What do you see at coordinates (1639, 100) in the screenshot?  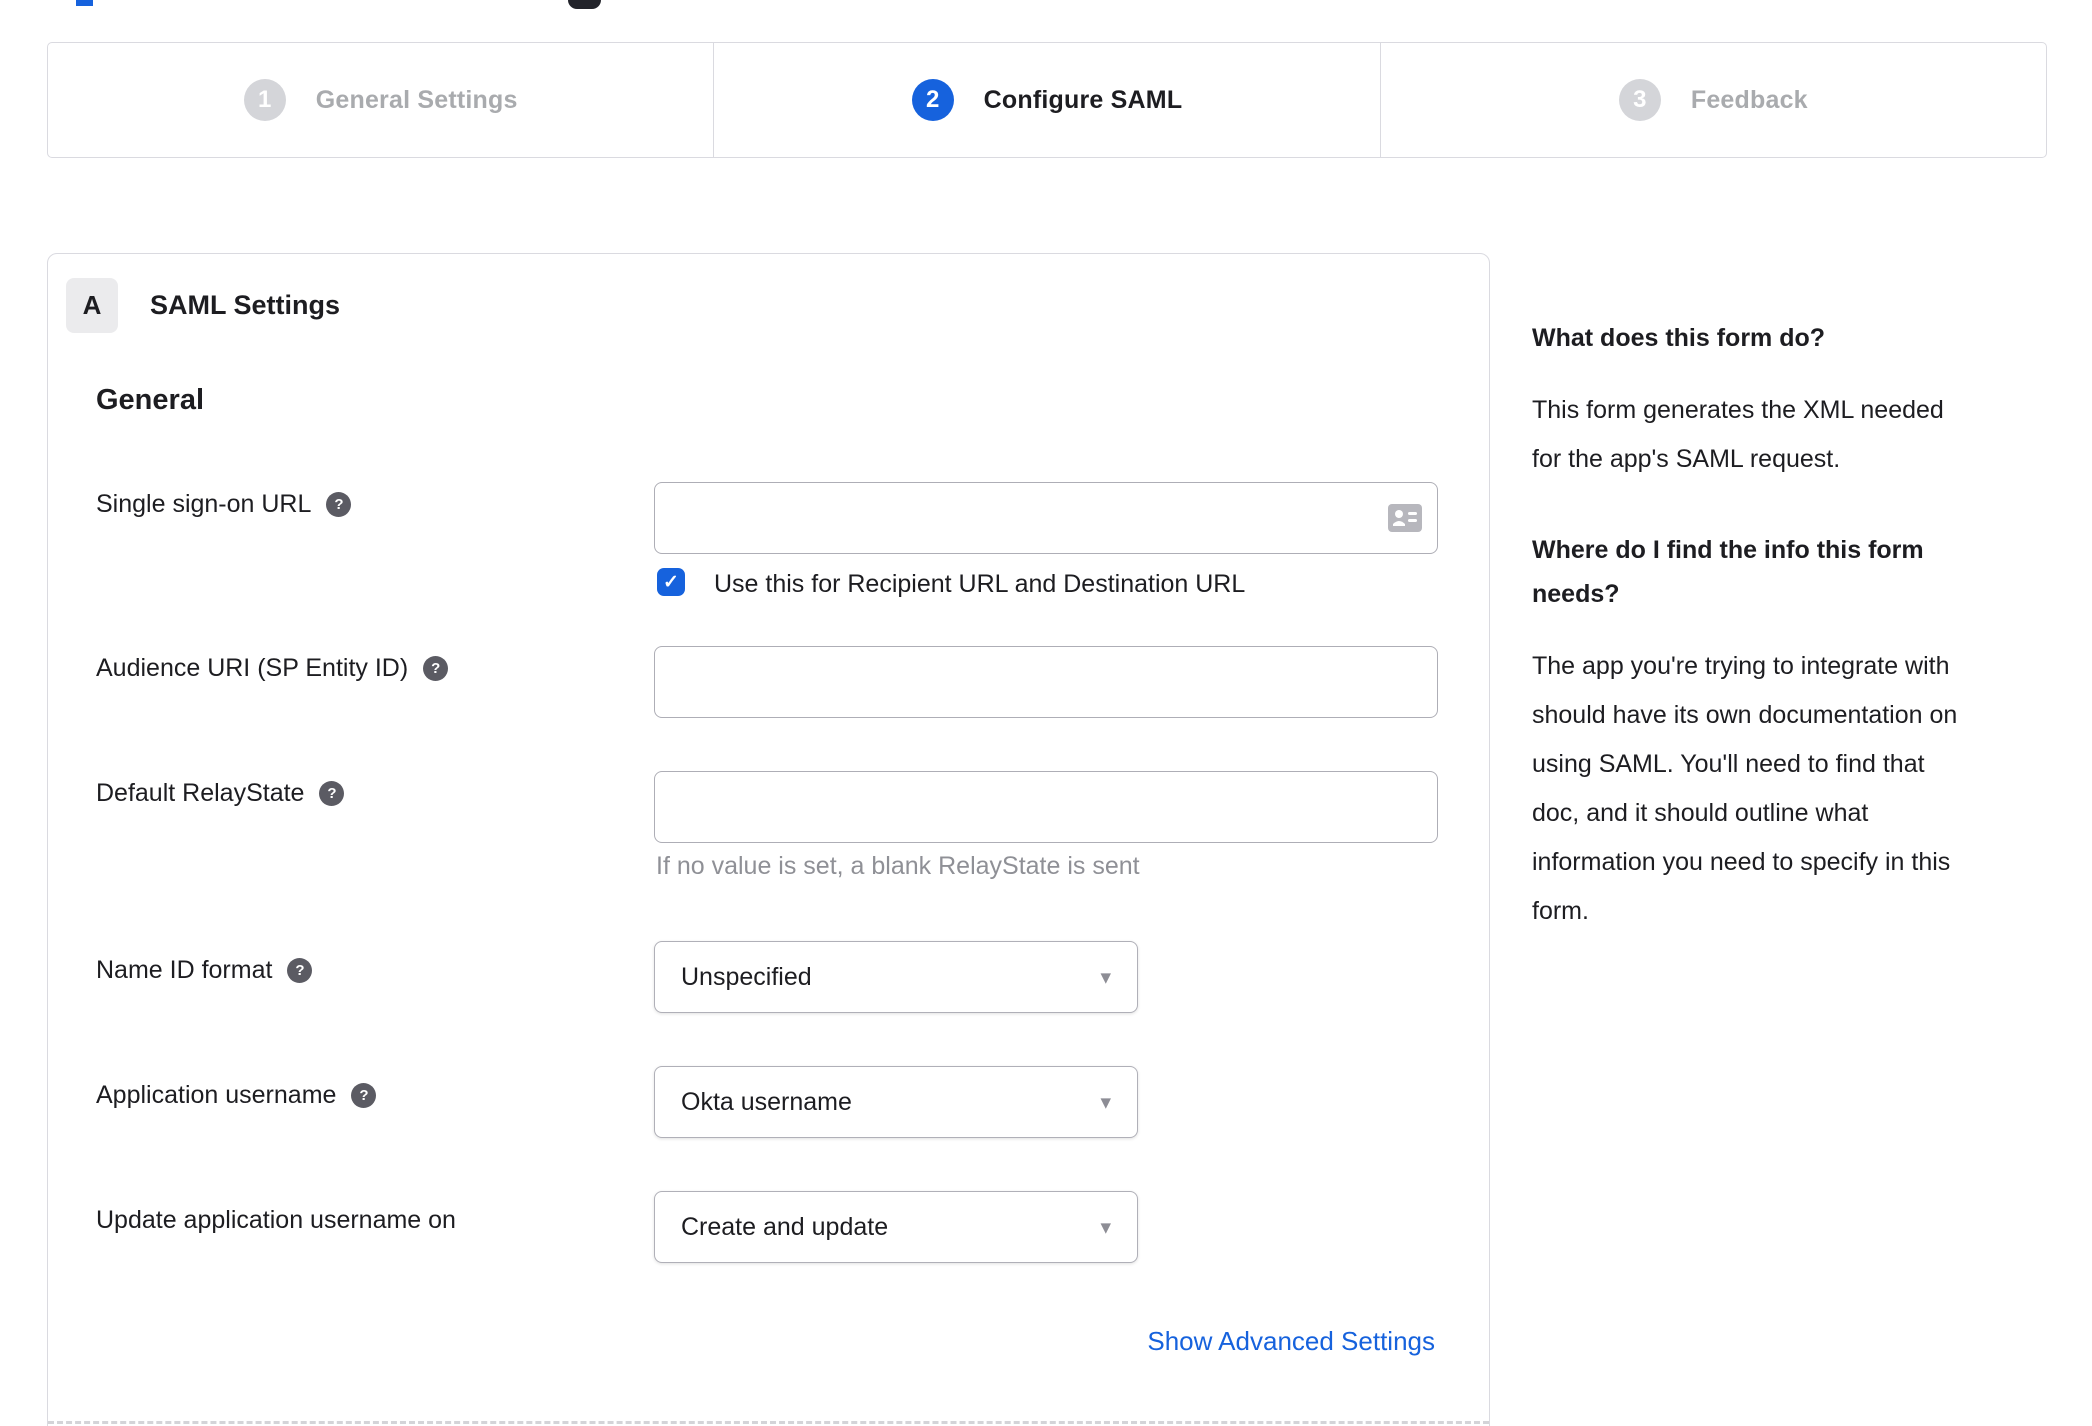 I see `step-3-circle: 3` at bounding box center [1639, 100].